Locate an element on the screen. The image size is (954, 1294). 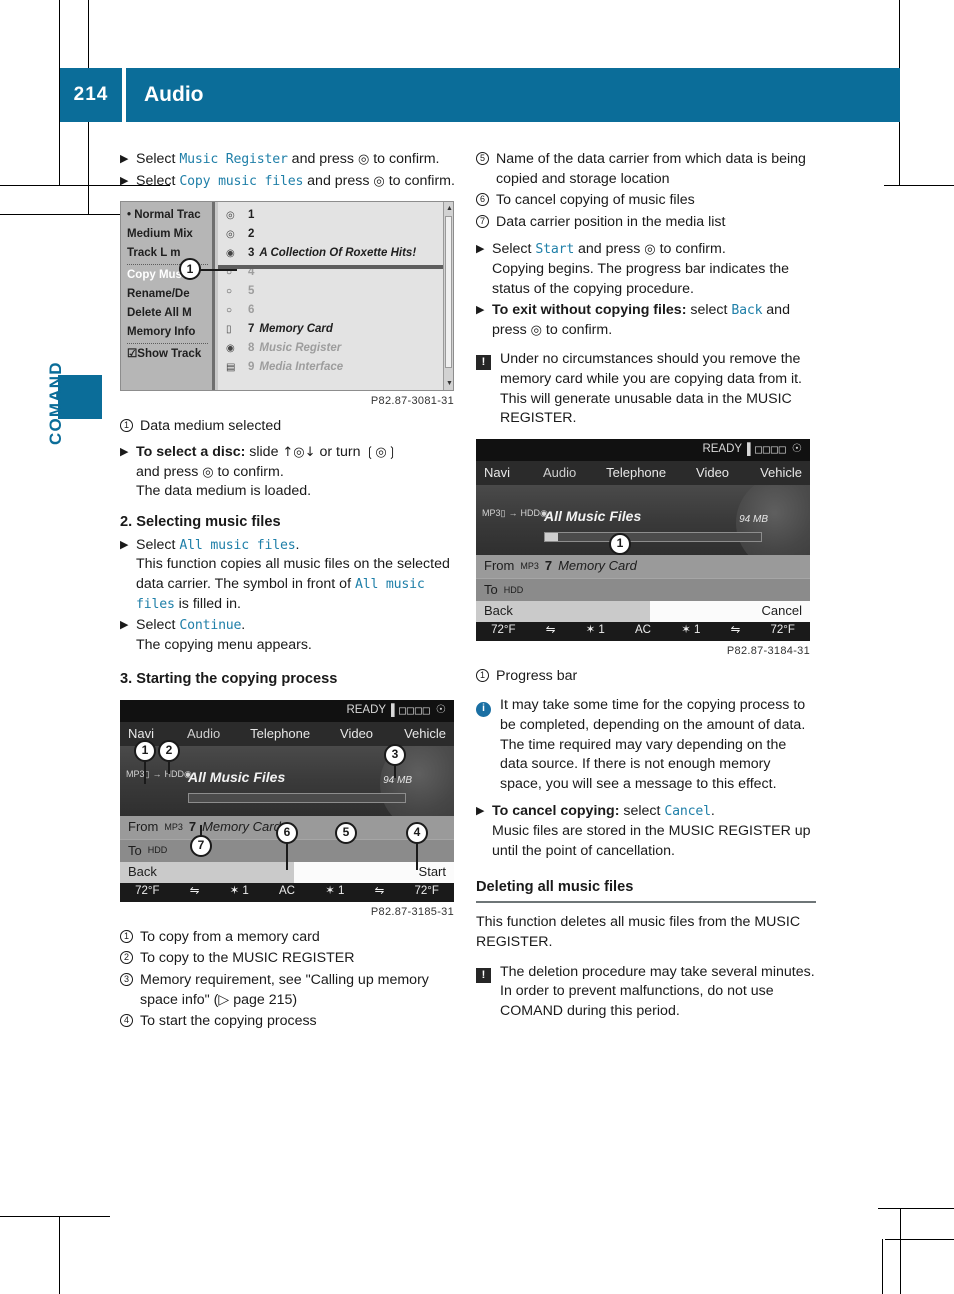
copy-title: All Music Files is located at coordinates (593, 515).